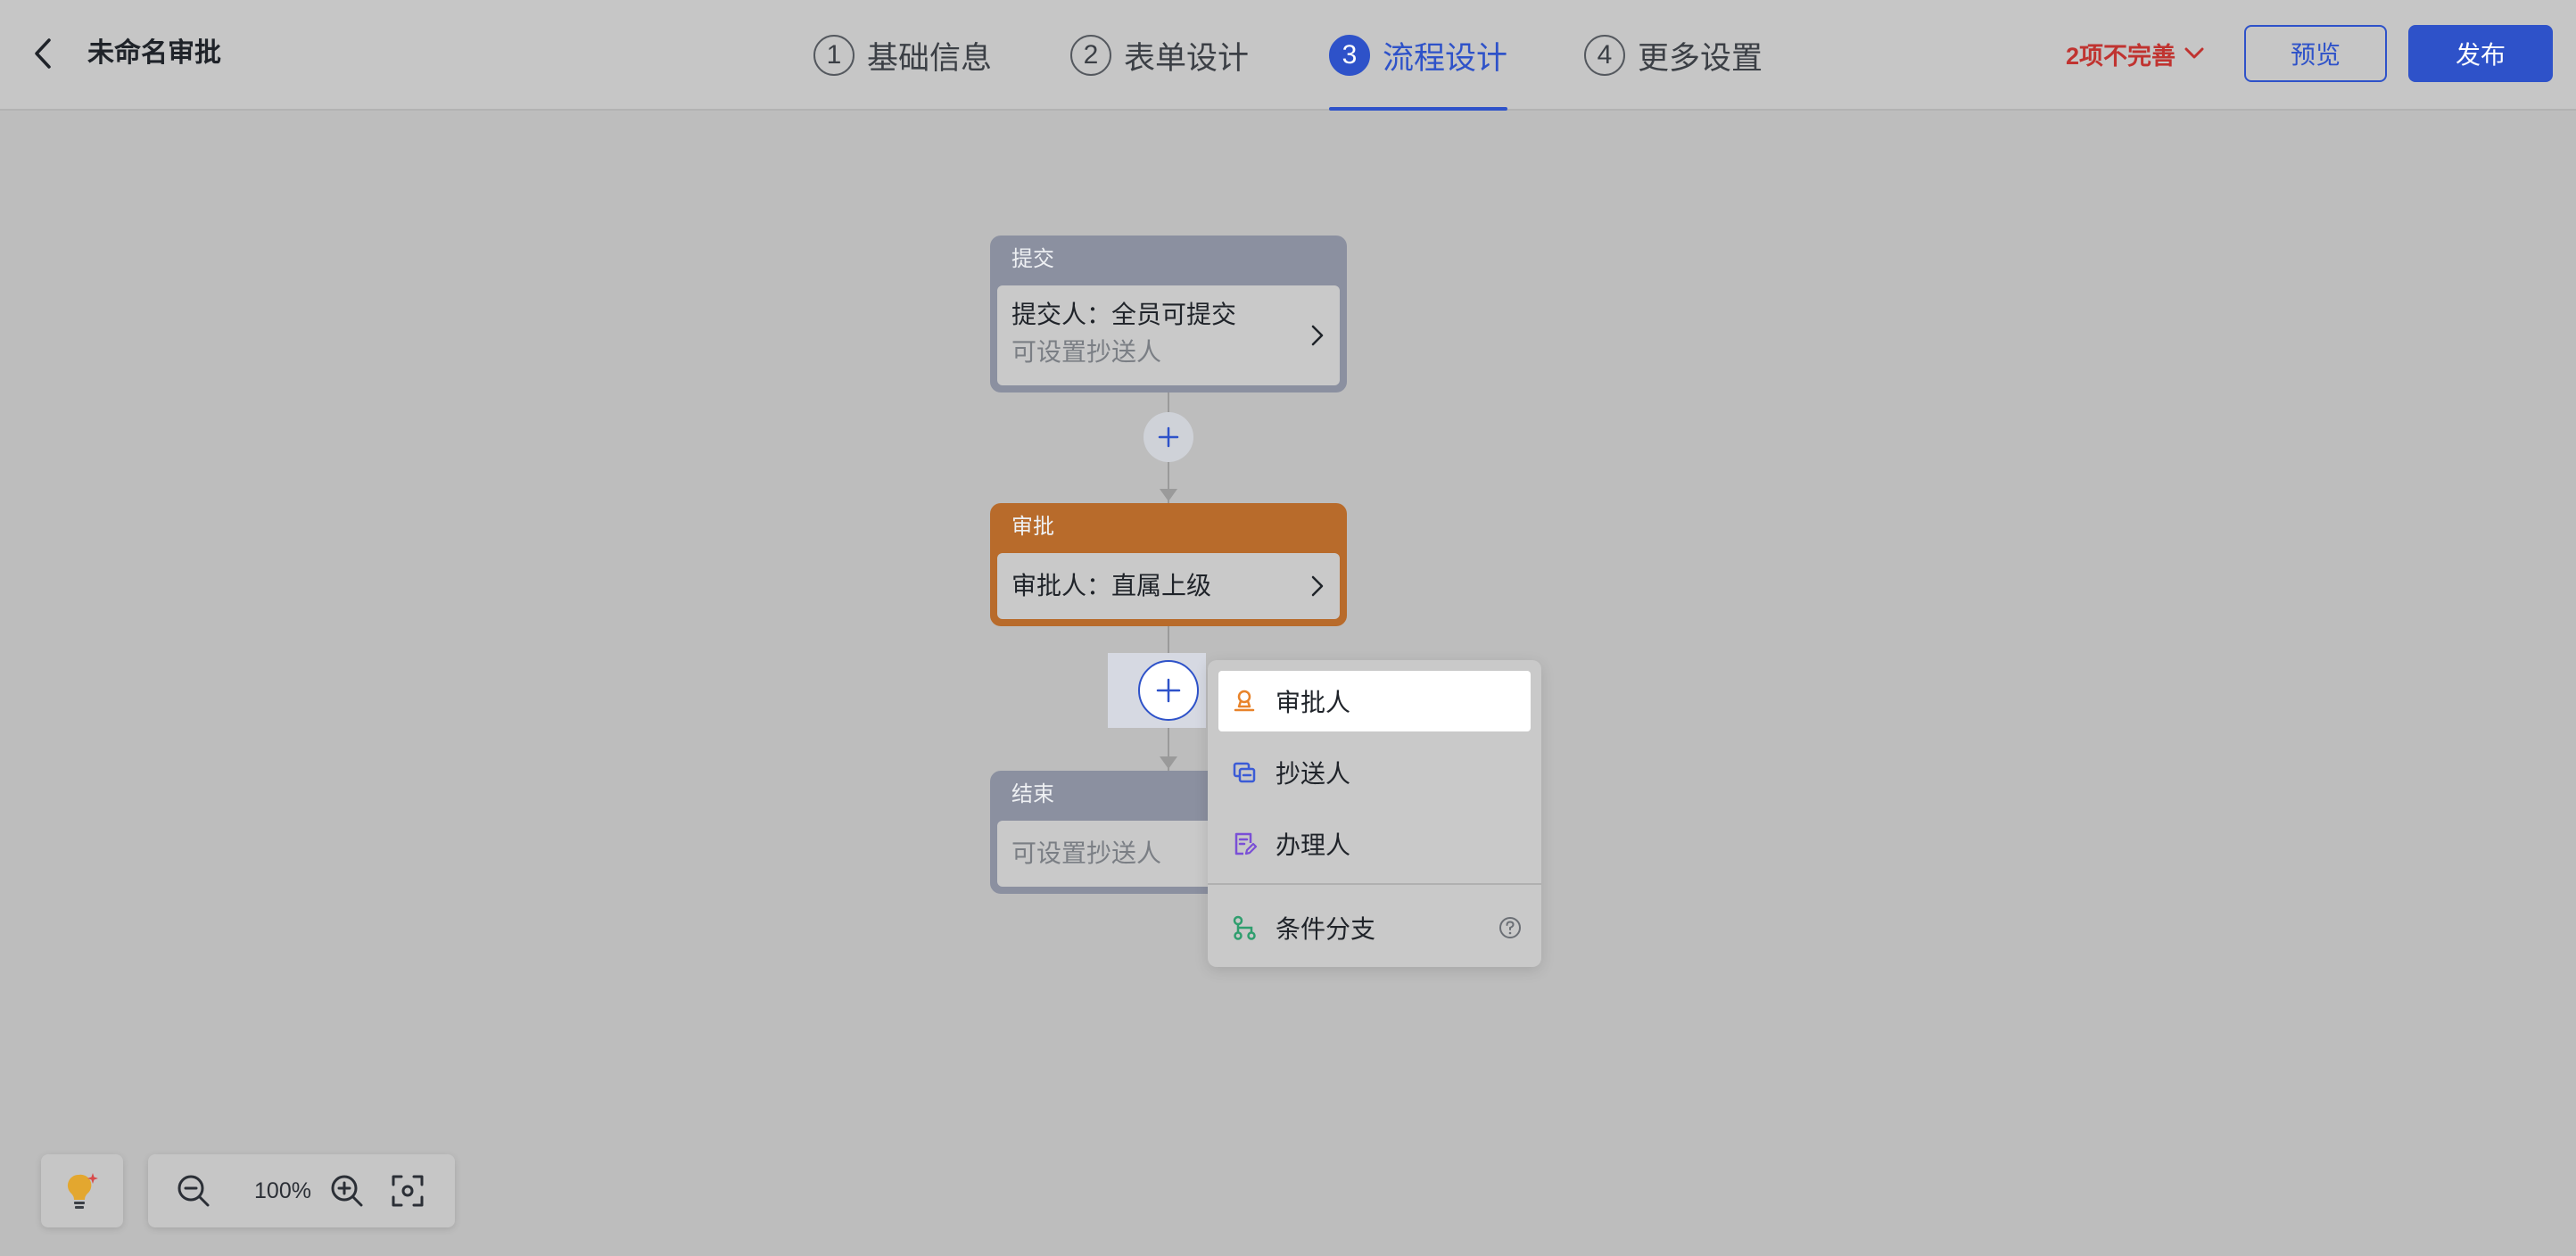  Describe the element at coordinates (1245, 773) in the screenshot. I see `cc-icon` at that location.